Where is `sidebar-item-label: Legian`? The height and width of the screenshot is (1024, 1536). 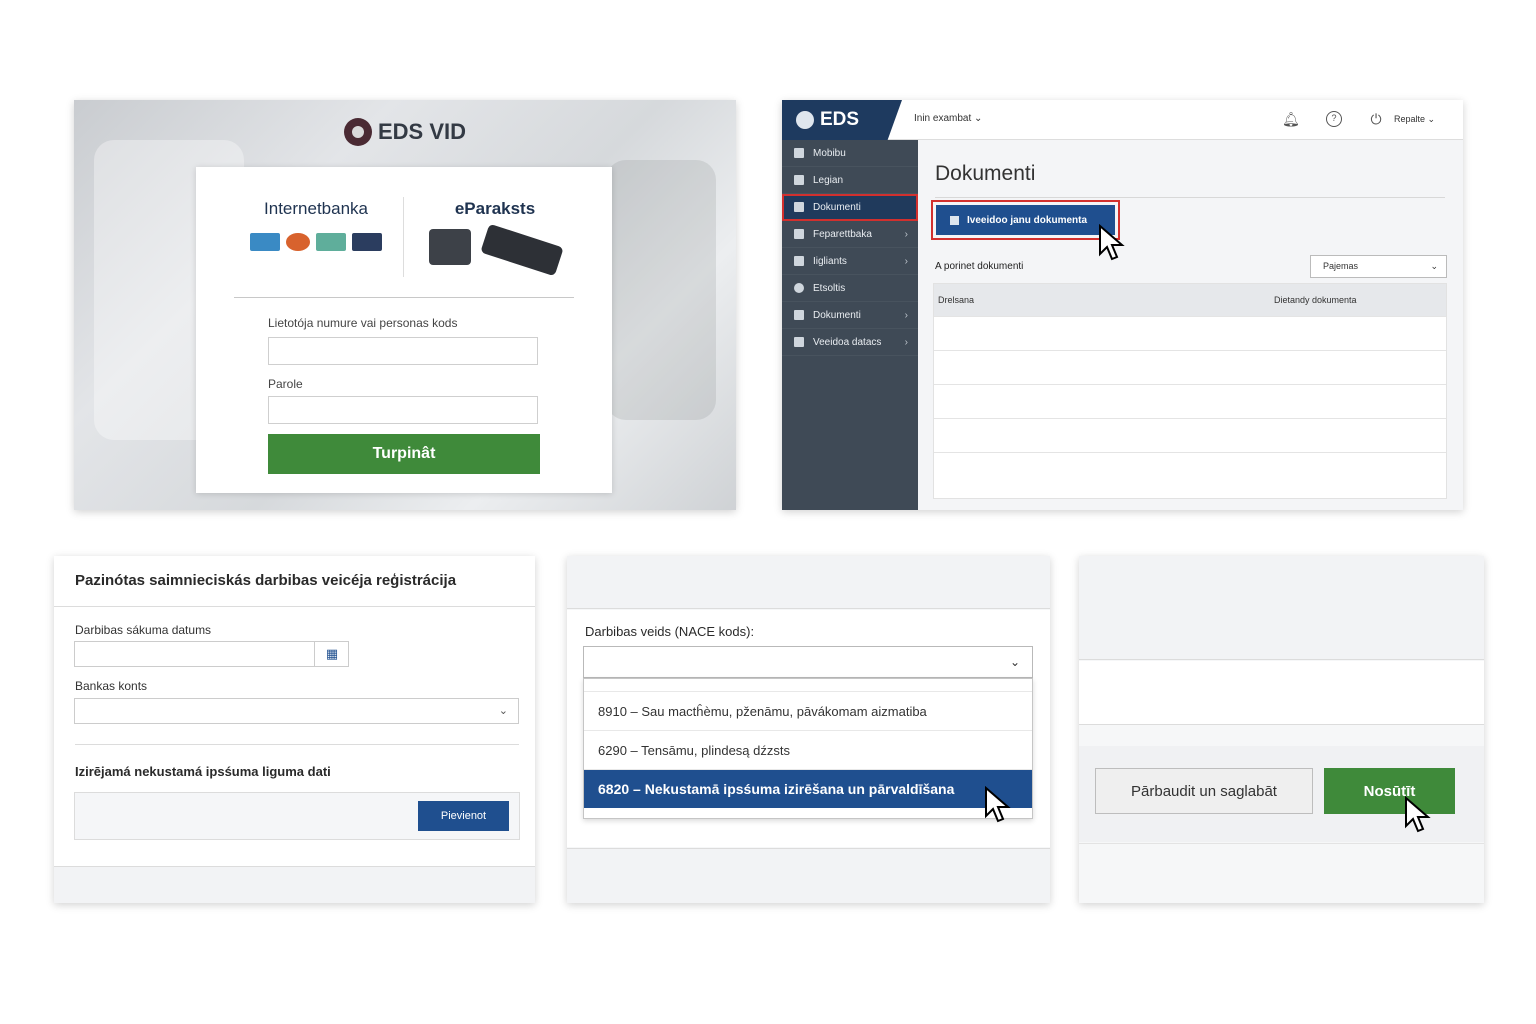 sidebar-item-label: Legian is located at coordinates (828, 180).